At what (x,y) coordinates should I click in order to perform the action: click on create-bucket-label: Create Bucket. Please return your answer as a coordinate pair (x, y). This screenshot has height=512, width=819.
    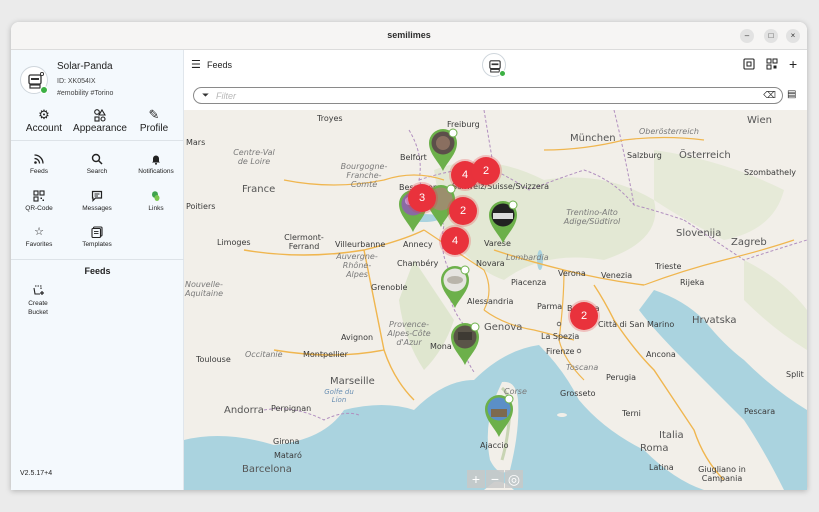
    Looking at the image, I should click on (38, 308).